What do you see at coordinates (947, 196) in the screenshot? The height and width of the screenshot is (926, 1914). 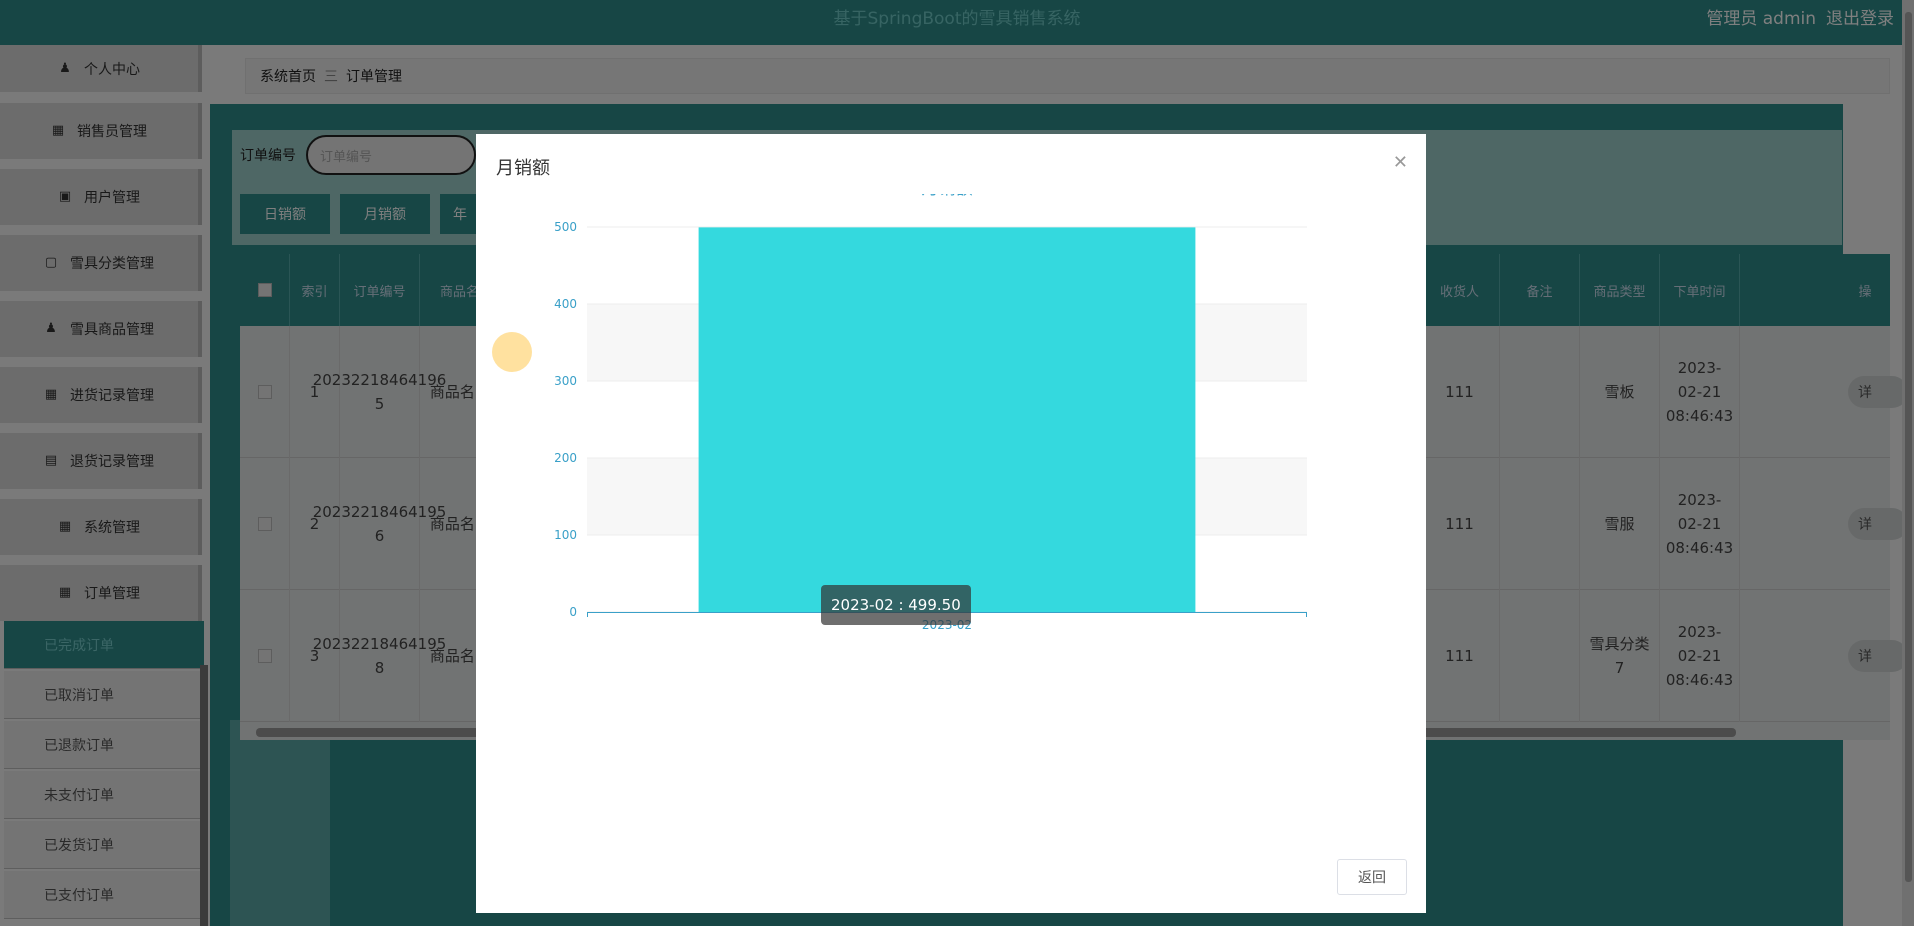 I see `chart-title: 月销额` at bounding box center [947, 196].